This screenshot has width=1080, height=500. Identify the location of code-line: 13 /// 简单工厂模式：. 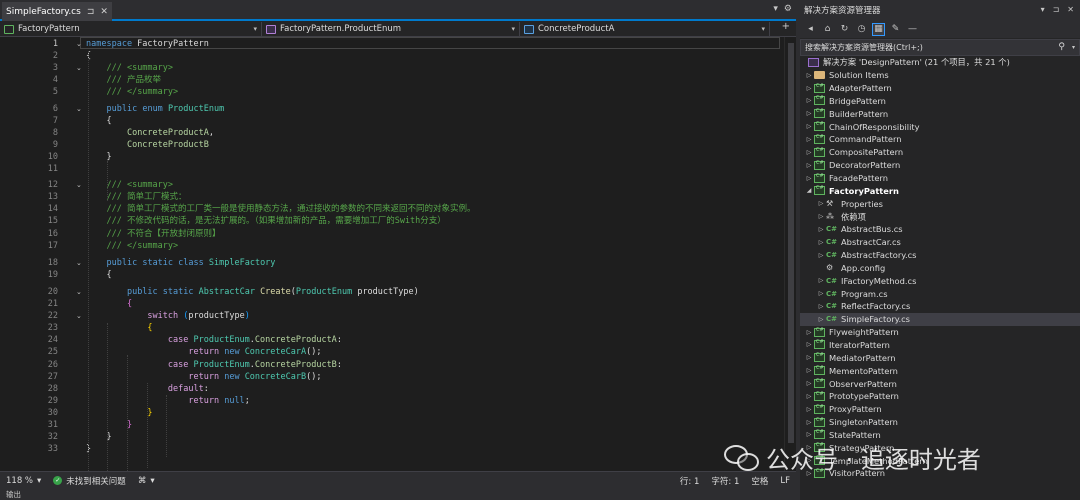
(392, 197).